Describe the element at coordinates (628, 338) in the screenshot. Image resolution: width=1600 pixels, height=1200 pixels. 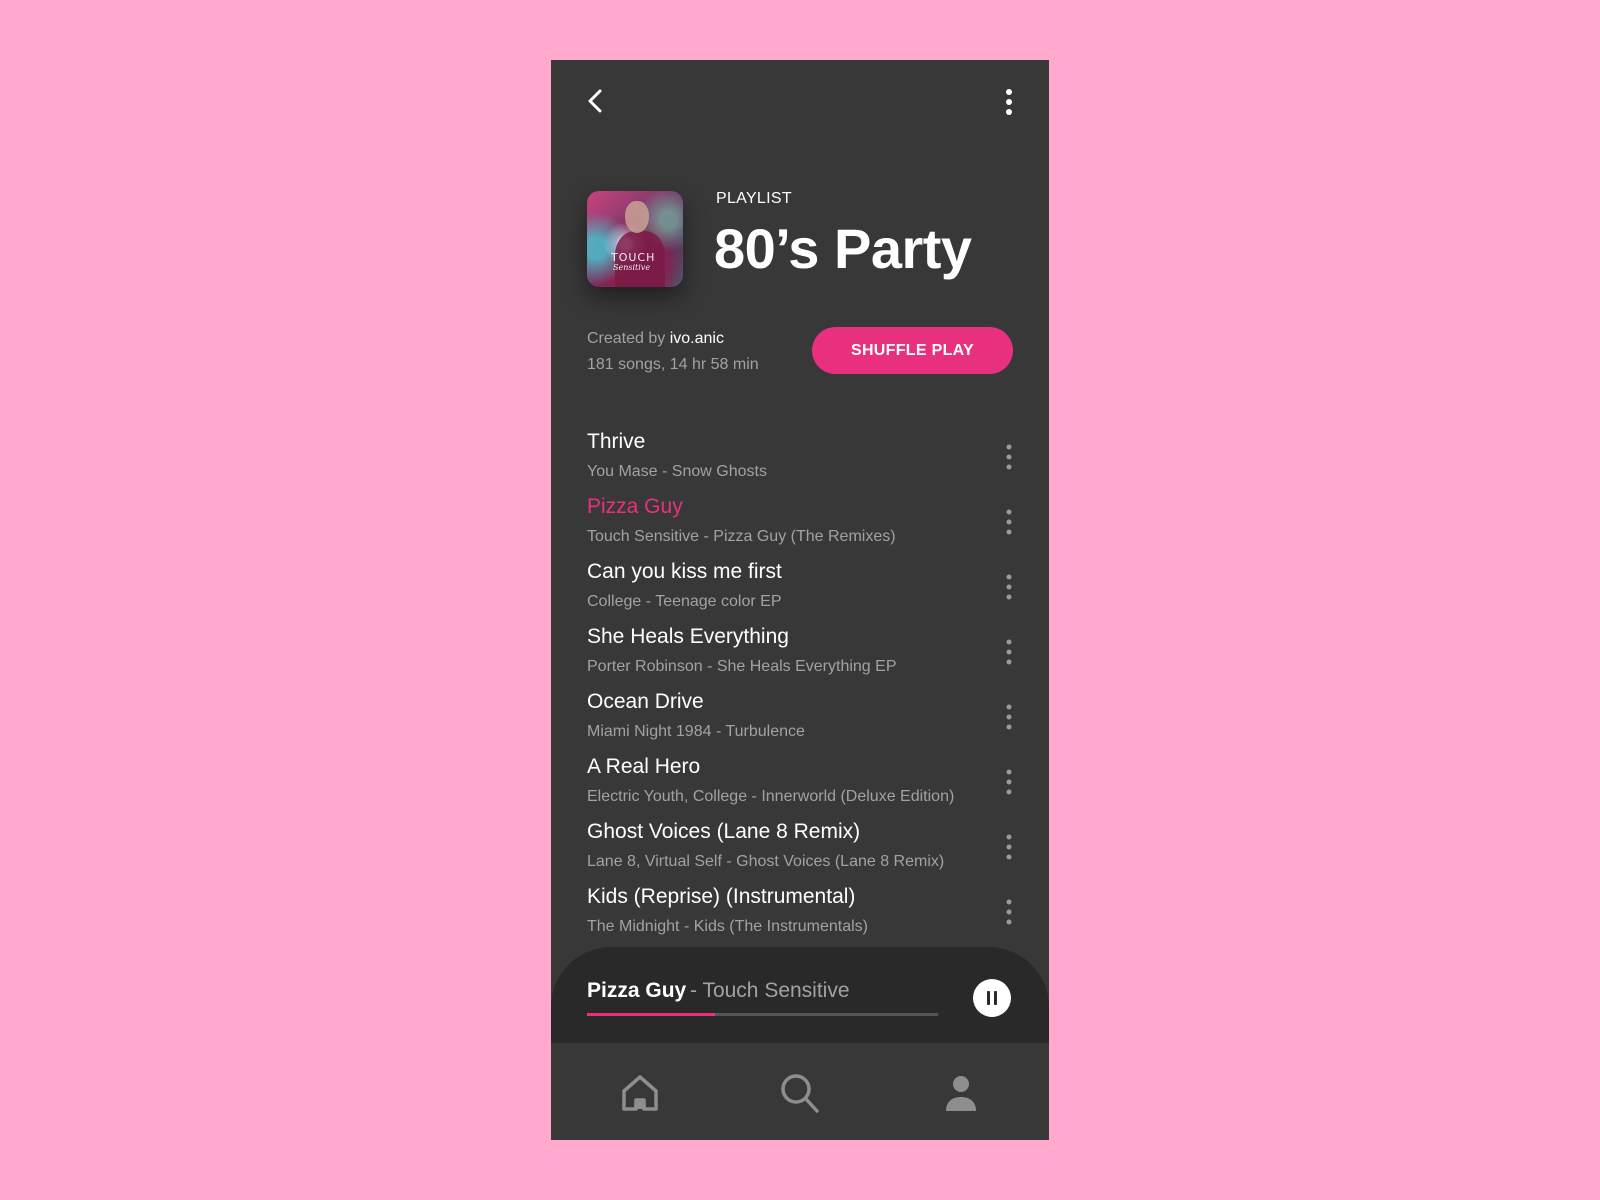
I see `created-by-prefix: Created by` at that location.